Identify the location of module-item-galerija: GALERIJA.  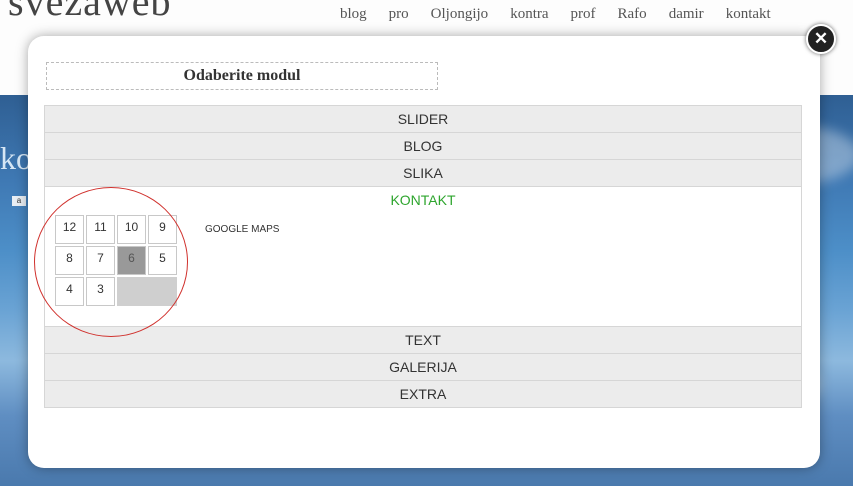
(423, 366).